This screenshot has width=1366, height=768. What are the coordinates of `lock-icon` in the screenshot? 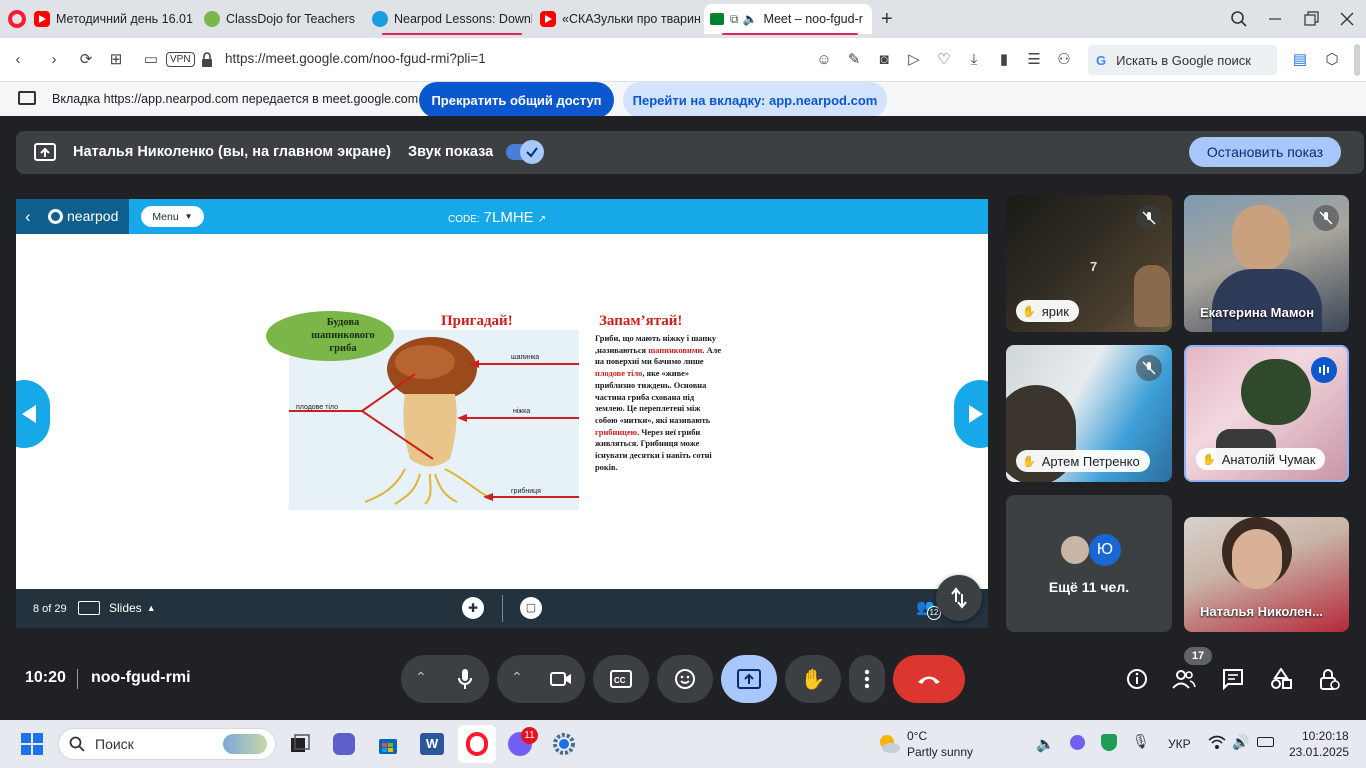 It's located at (207, 60).